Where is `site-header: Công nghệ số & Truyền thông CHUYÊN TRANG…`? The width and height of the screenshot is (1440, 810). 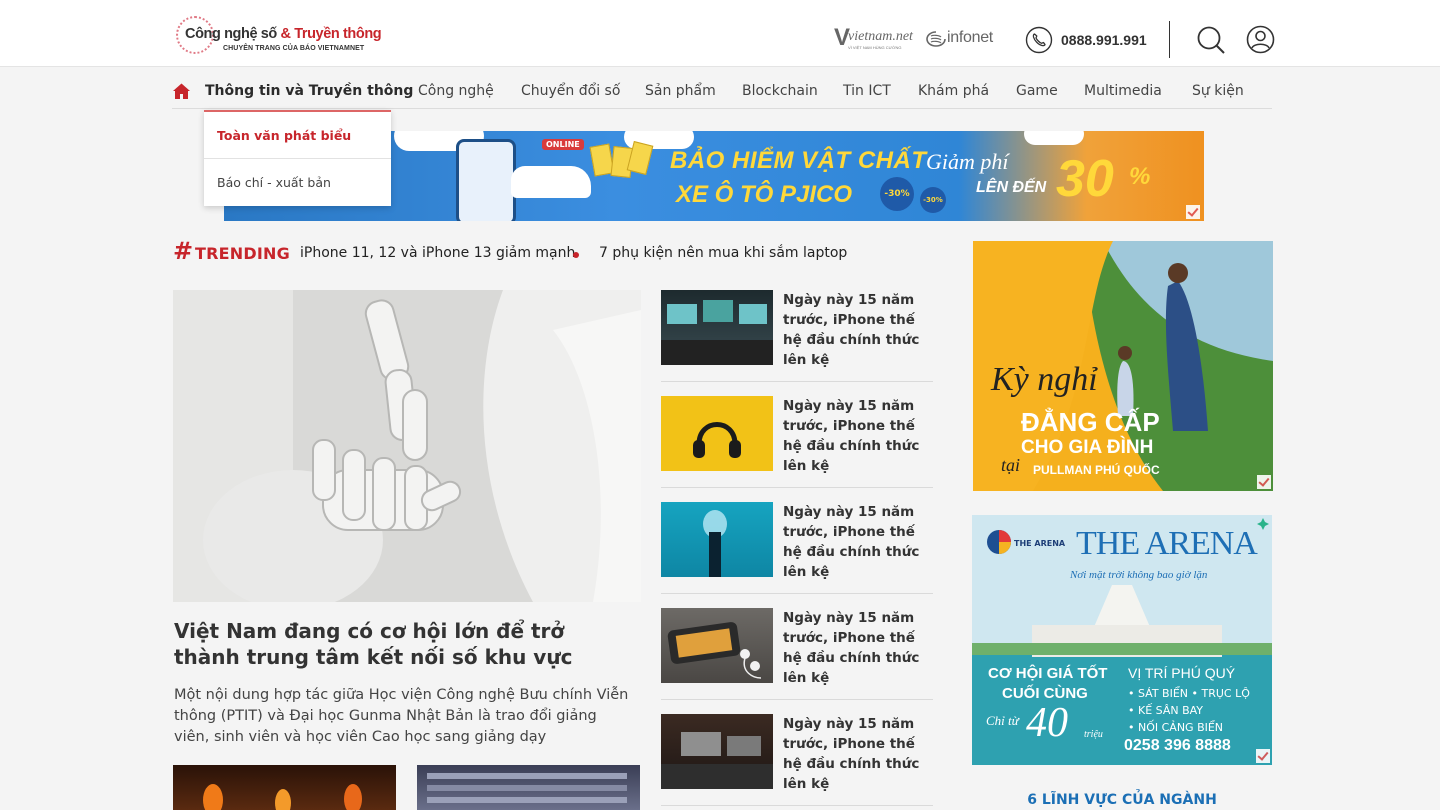
site-header: Công nghệ số & Truyền thông CHUYÊN TRANG… is located at coordinates (720, 33).